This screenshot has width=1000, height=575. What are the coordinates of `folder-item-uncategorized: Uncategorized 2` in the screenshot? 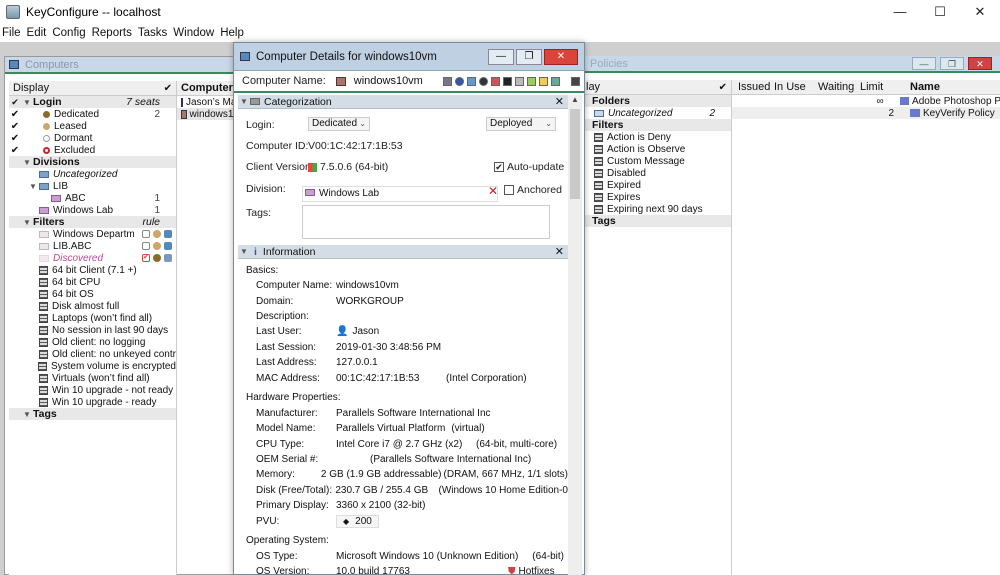 It's located at (657, 113).